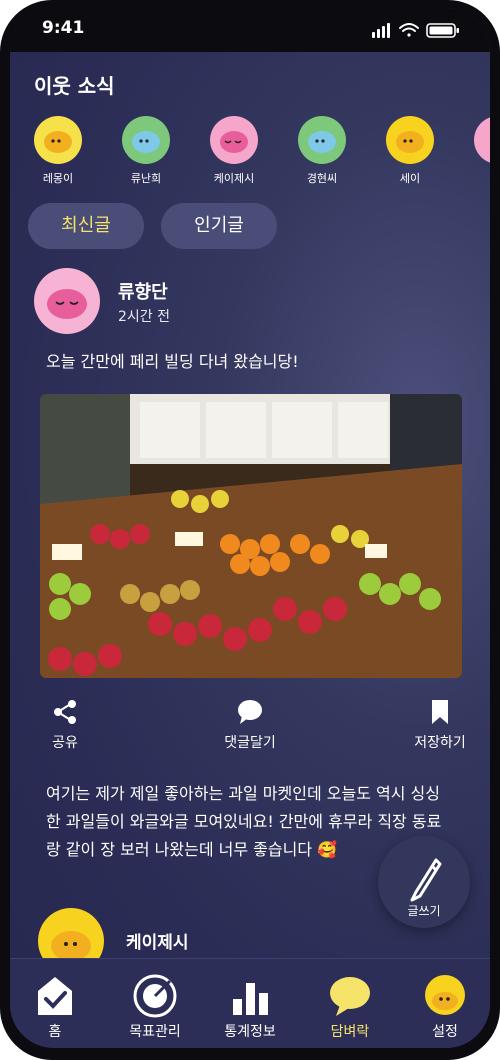 This screenshot has height=1060, width=500. I want to click on post-title: 오늘 간만에 페리 빌딩 다녀 왔습니당!, so click(172, 361).